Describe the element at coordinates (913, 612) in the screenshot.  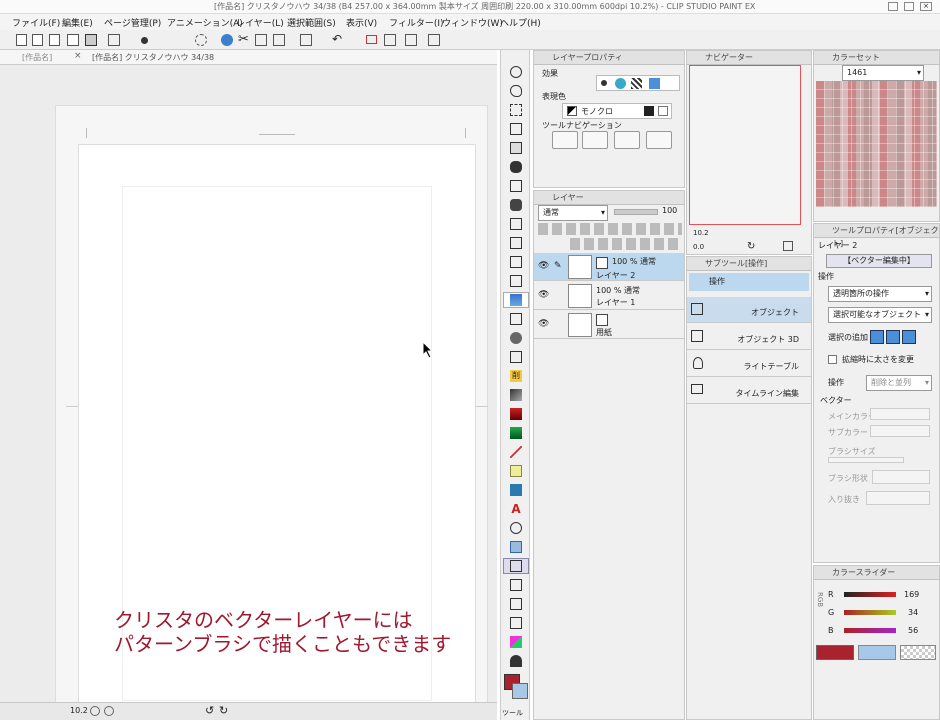
I see `g-value: 34` at that location.